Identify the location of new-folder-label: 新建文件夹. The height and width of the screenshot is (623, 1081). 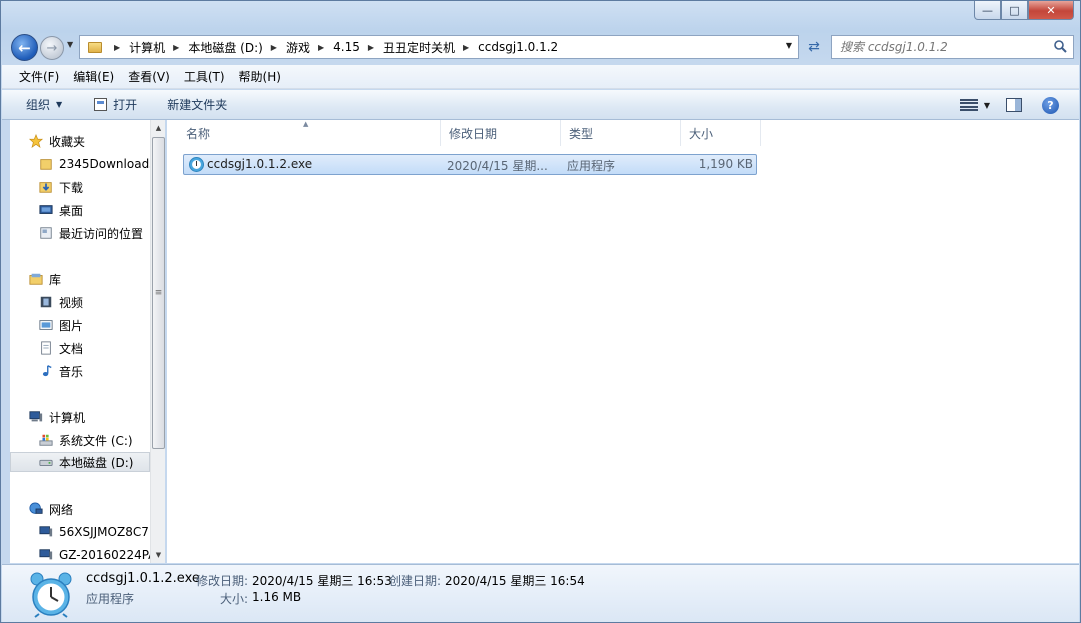
(197, 105).